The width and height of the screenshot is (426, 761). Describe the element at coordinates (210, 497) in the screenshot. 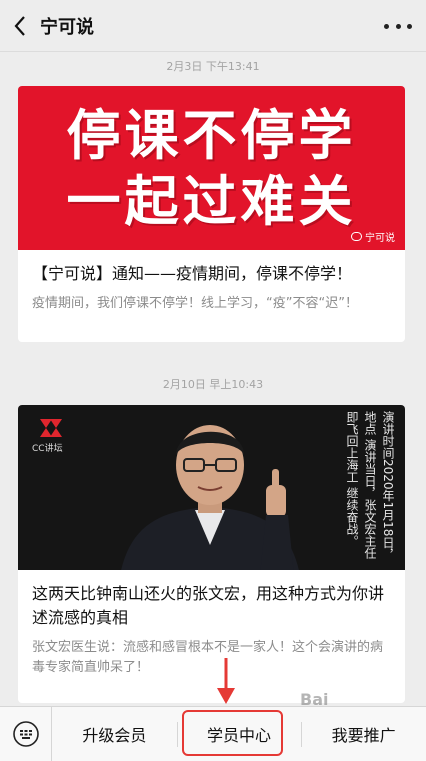

I see `speaker-illustration` at that location.